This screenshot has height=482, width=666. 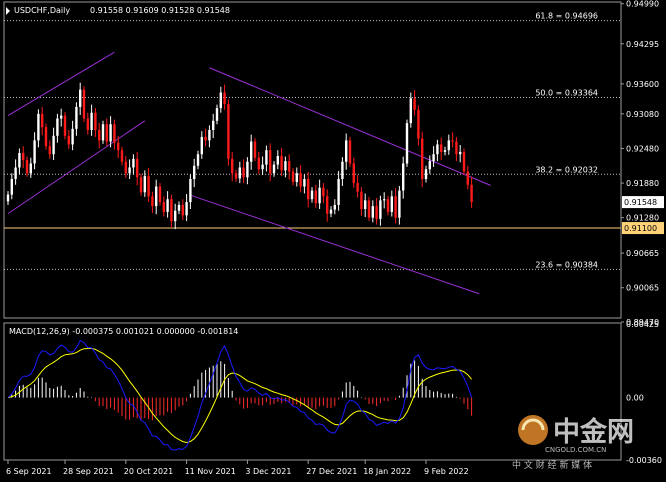 What do you see at coordinates (42, 10) in the screenshot?
I see `symbol-title: USDCHF,Daily` at bounding box center [42, 10].